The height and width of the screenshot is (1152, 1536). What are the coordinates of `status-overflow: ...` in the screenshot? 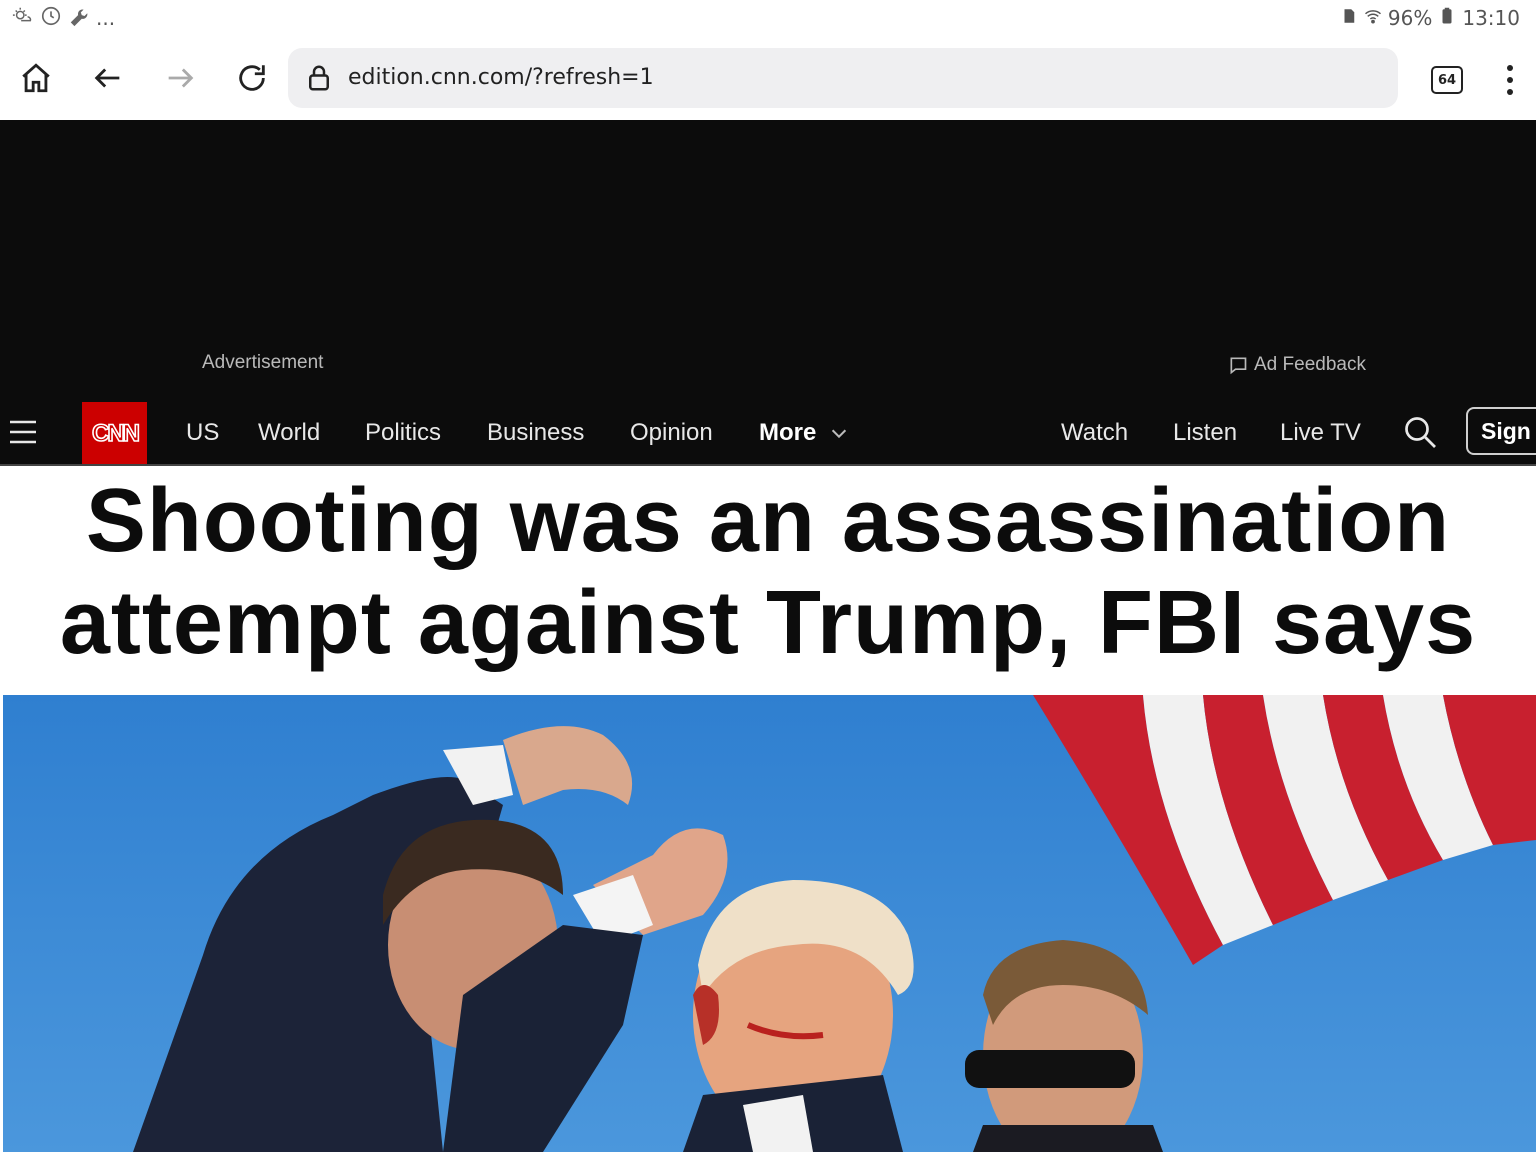 It's located at (106, 18).